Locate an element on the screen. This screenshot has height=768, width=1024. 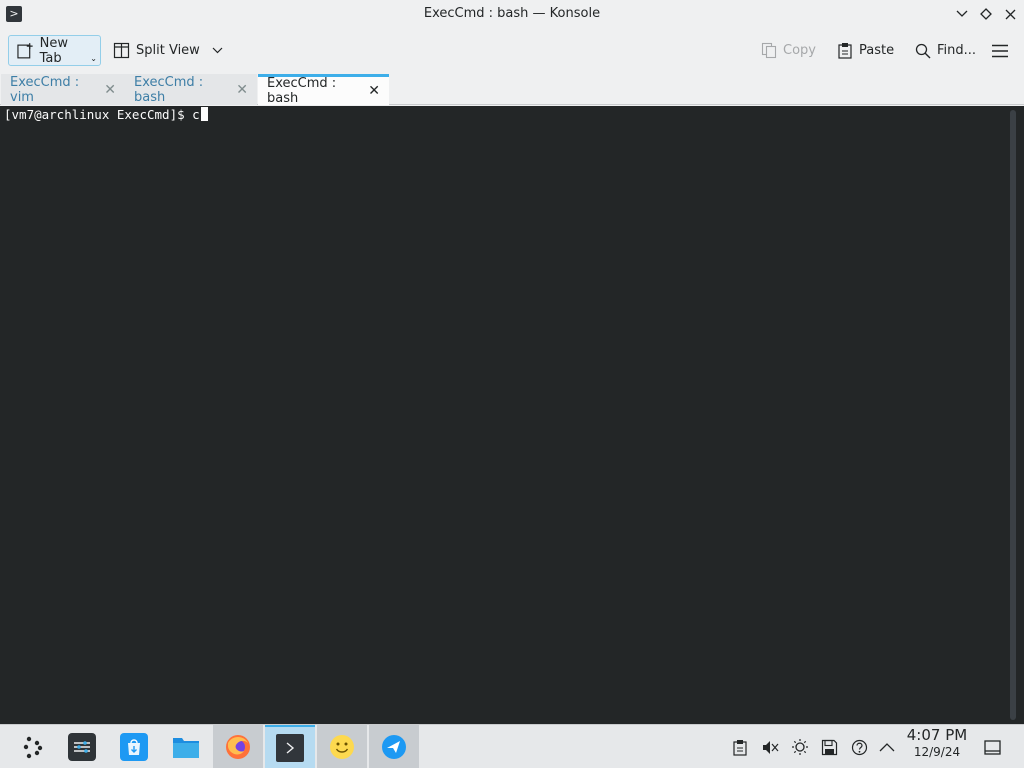
maximize-button is located at coordinates (986, 14).